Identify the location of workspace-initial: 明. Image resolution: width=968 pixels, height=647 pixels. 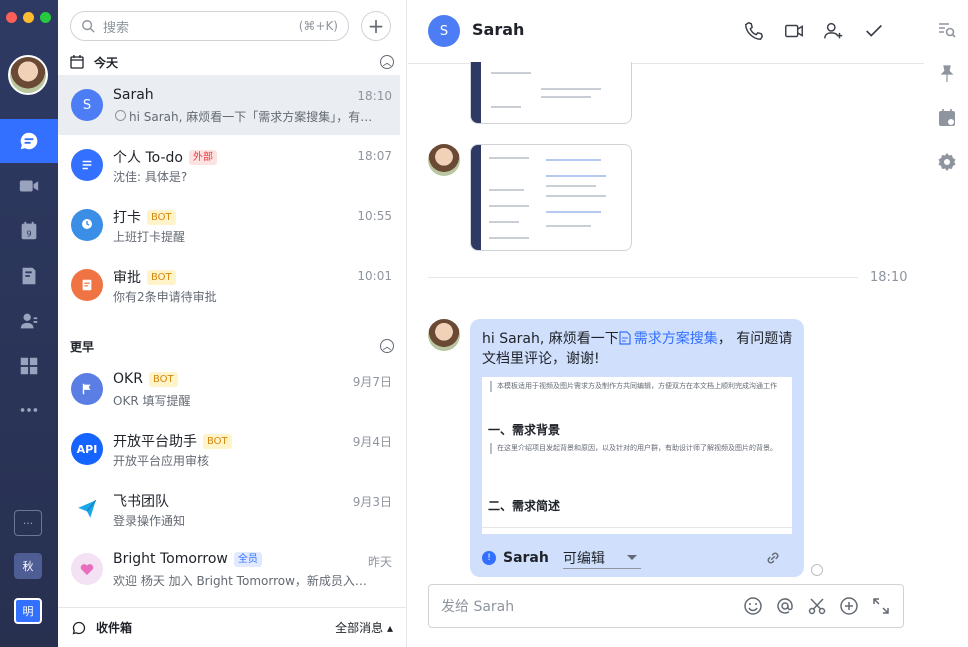
(28, 611).